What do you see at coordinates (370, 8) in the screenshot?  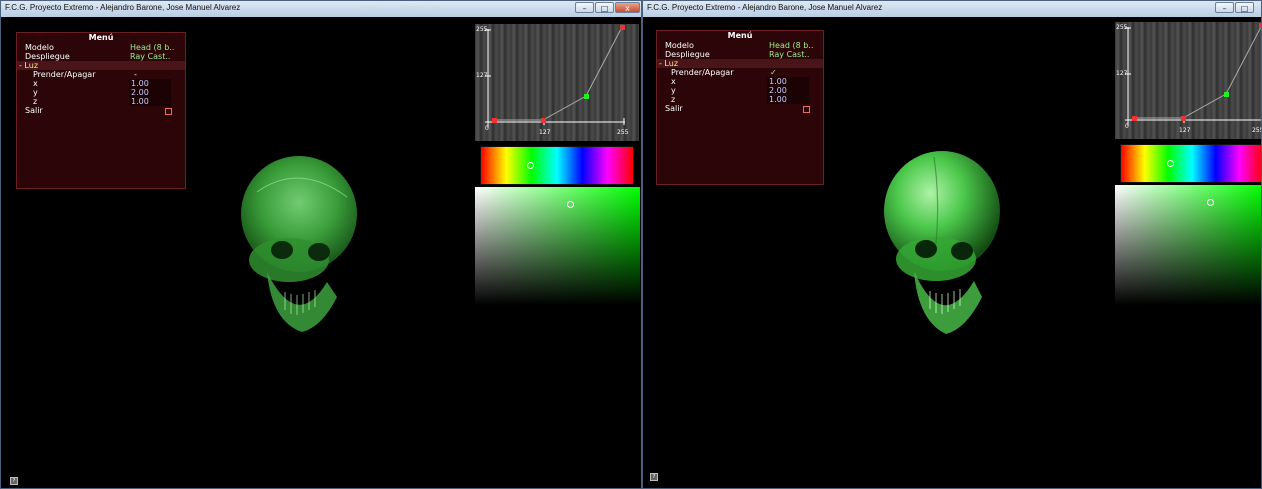 I see `taskbar-item: Jewel` at bounding box center [370, 8].